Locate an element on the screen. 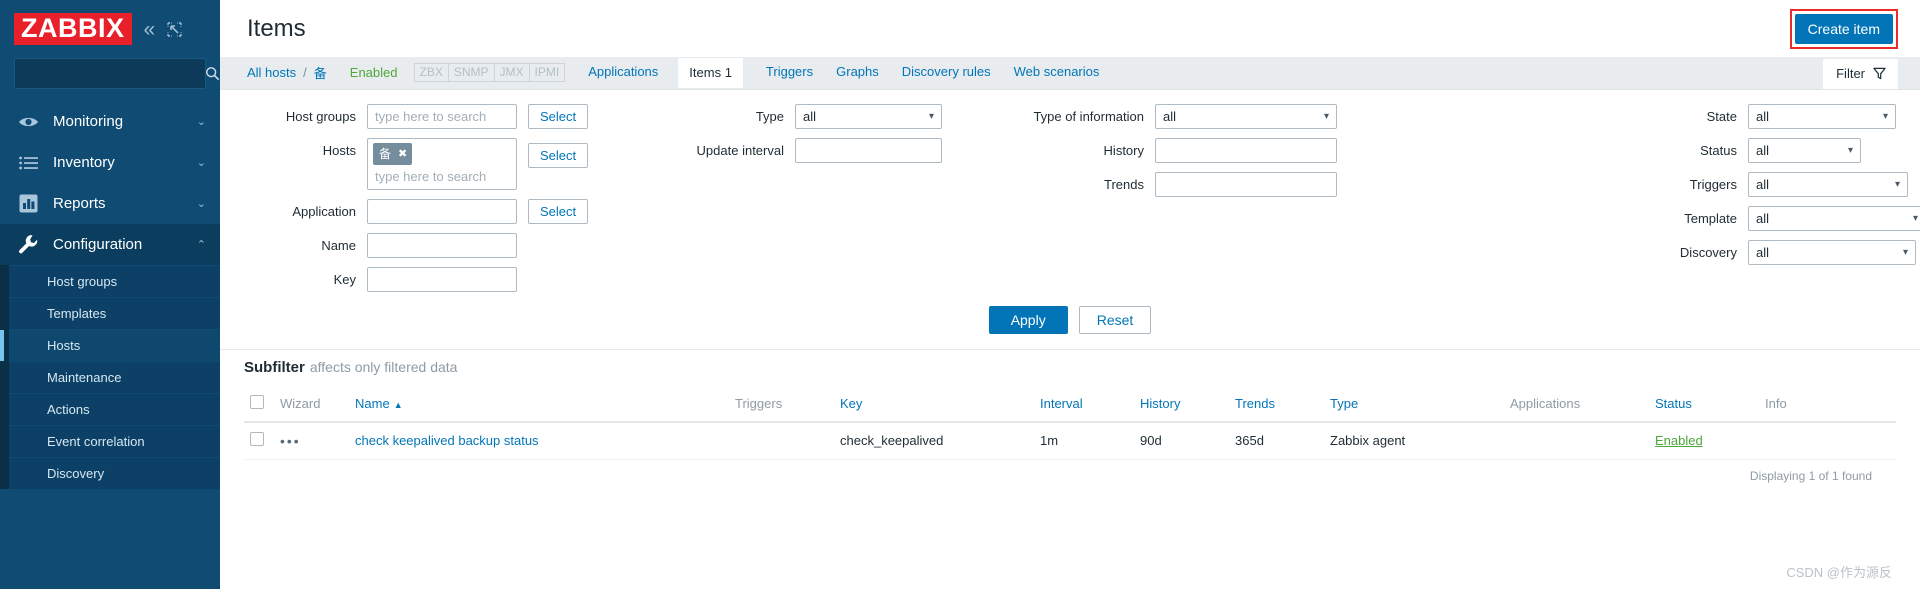 This screenshot has width=1920, height=589. hosts-select-button: Select is located at coordinates (558, 155).